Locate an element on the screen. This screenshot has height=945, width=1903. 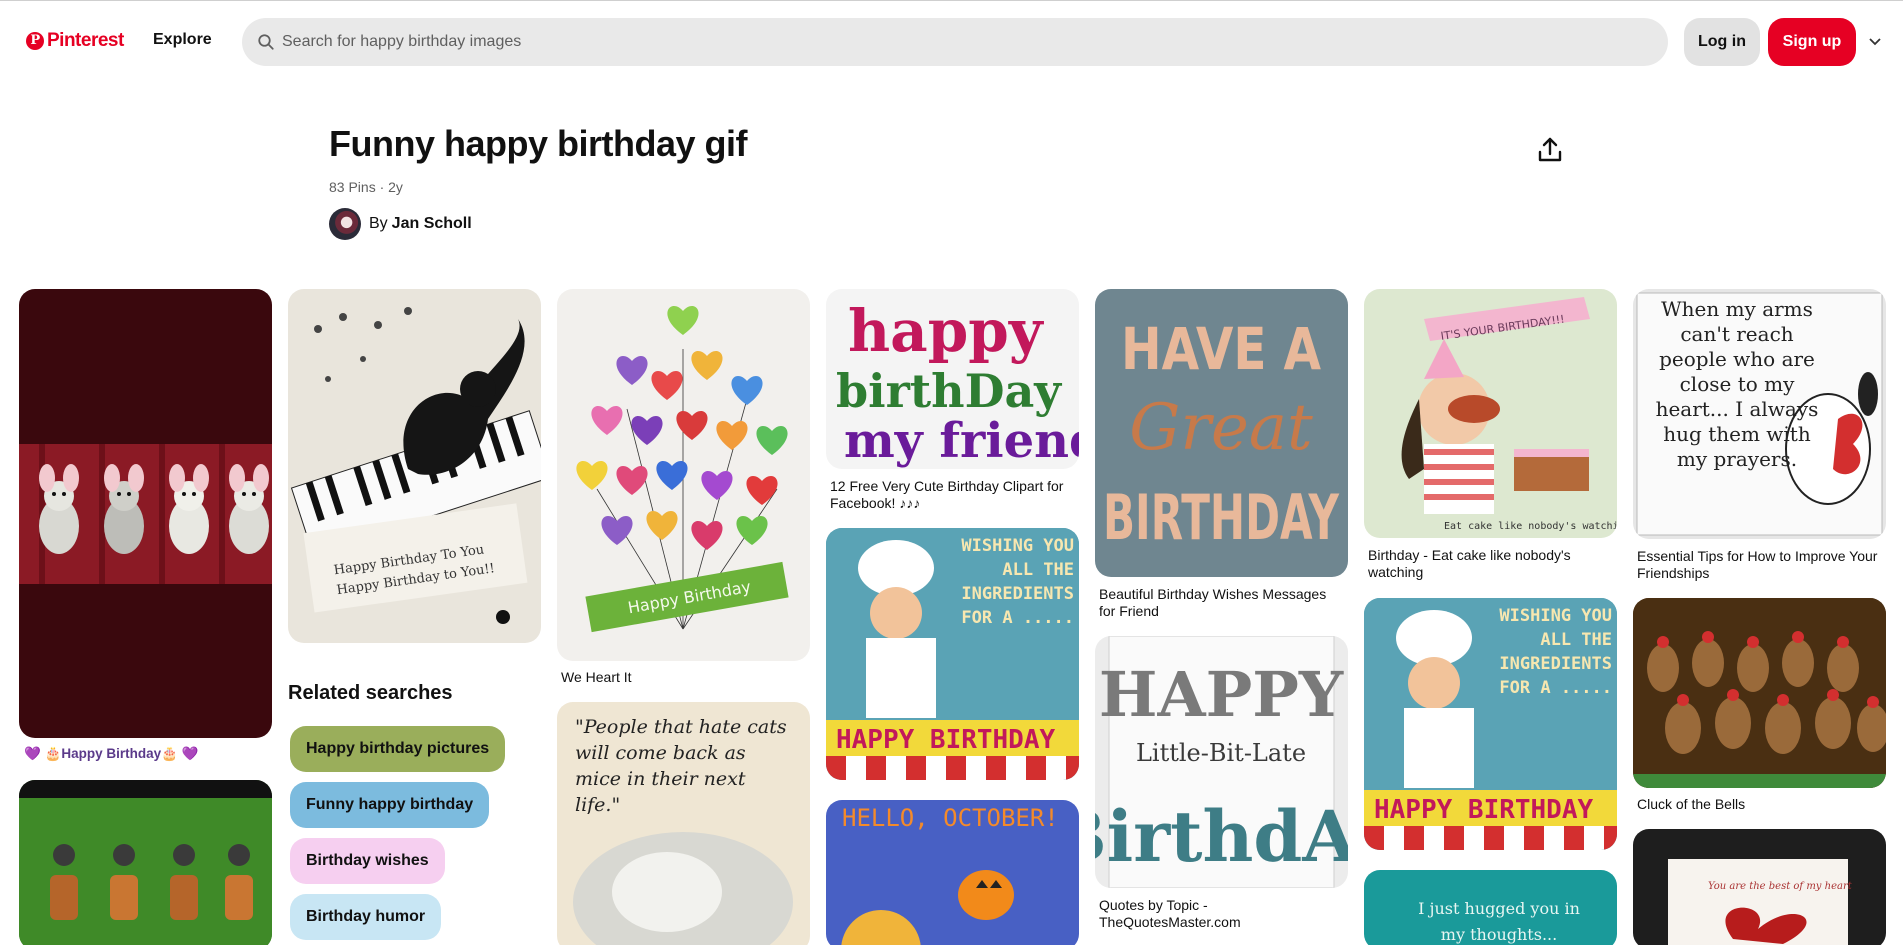
happy-friend-image: happy birthDay my friend is located at coordinates (957, 383).